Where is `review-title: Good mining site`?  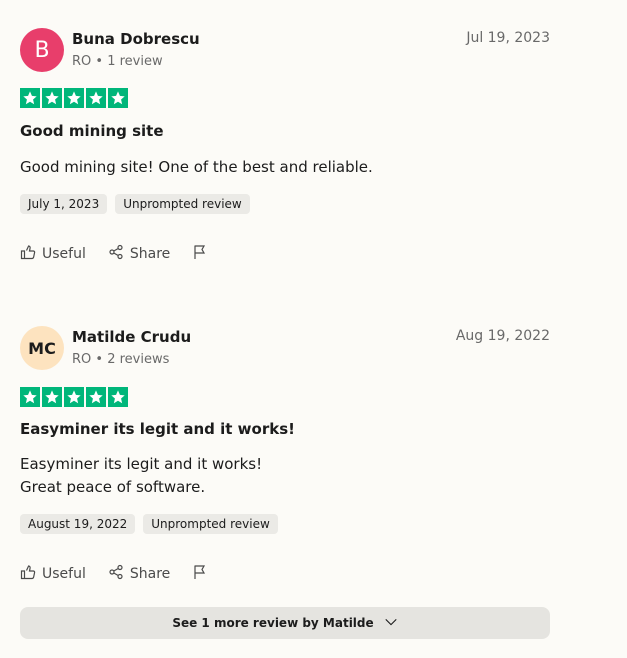 review-title: Good mining site is located at coordinates (92, 131).